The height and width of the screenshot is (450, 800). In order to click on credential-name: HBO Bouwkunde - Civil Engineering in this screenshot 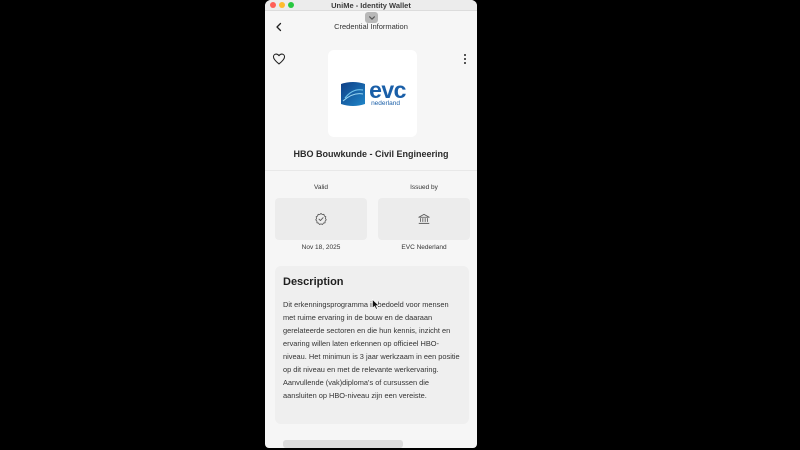, I will do `click(371, 154)`.